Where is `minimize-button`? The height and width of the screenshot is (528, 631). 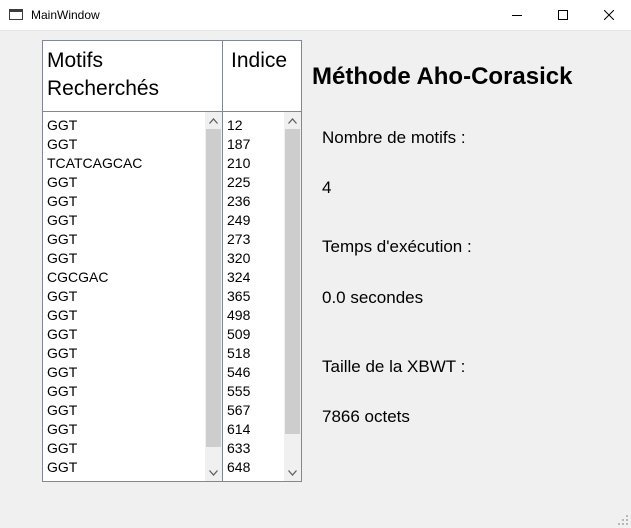
minimize-button is located at coordinates (517, 15).